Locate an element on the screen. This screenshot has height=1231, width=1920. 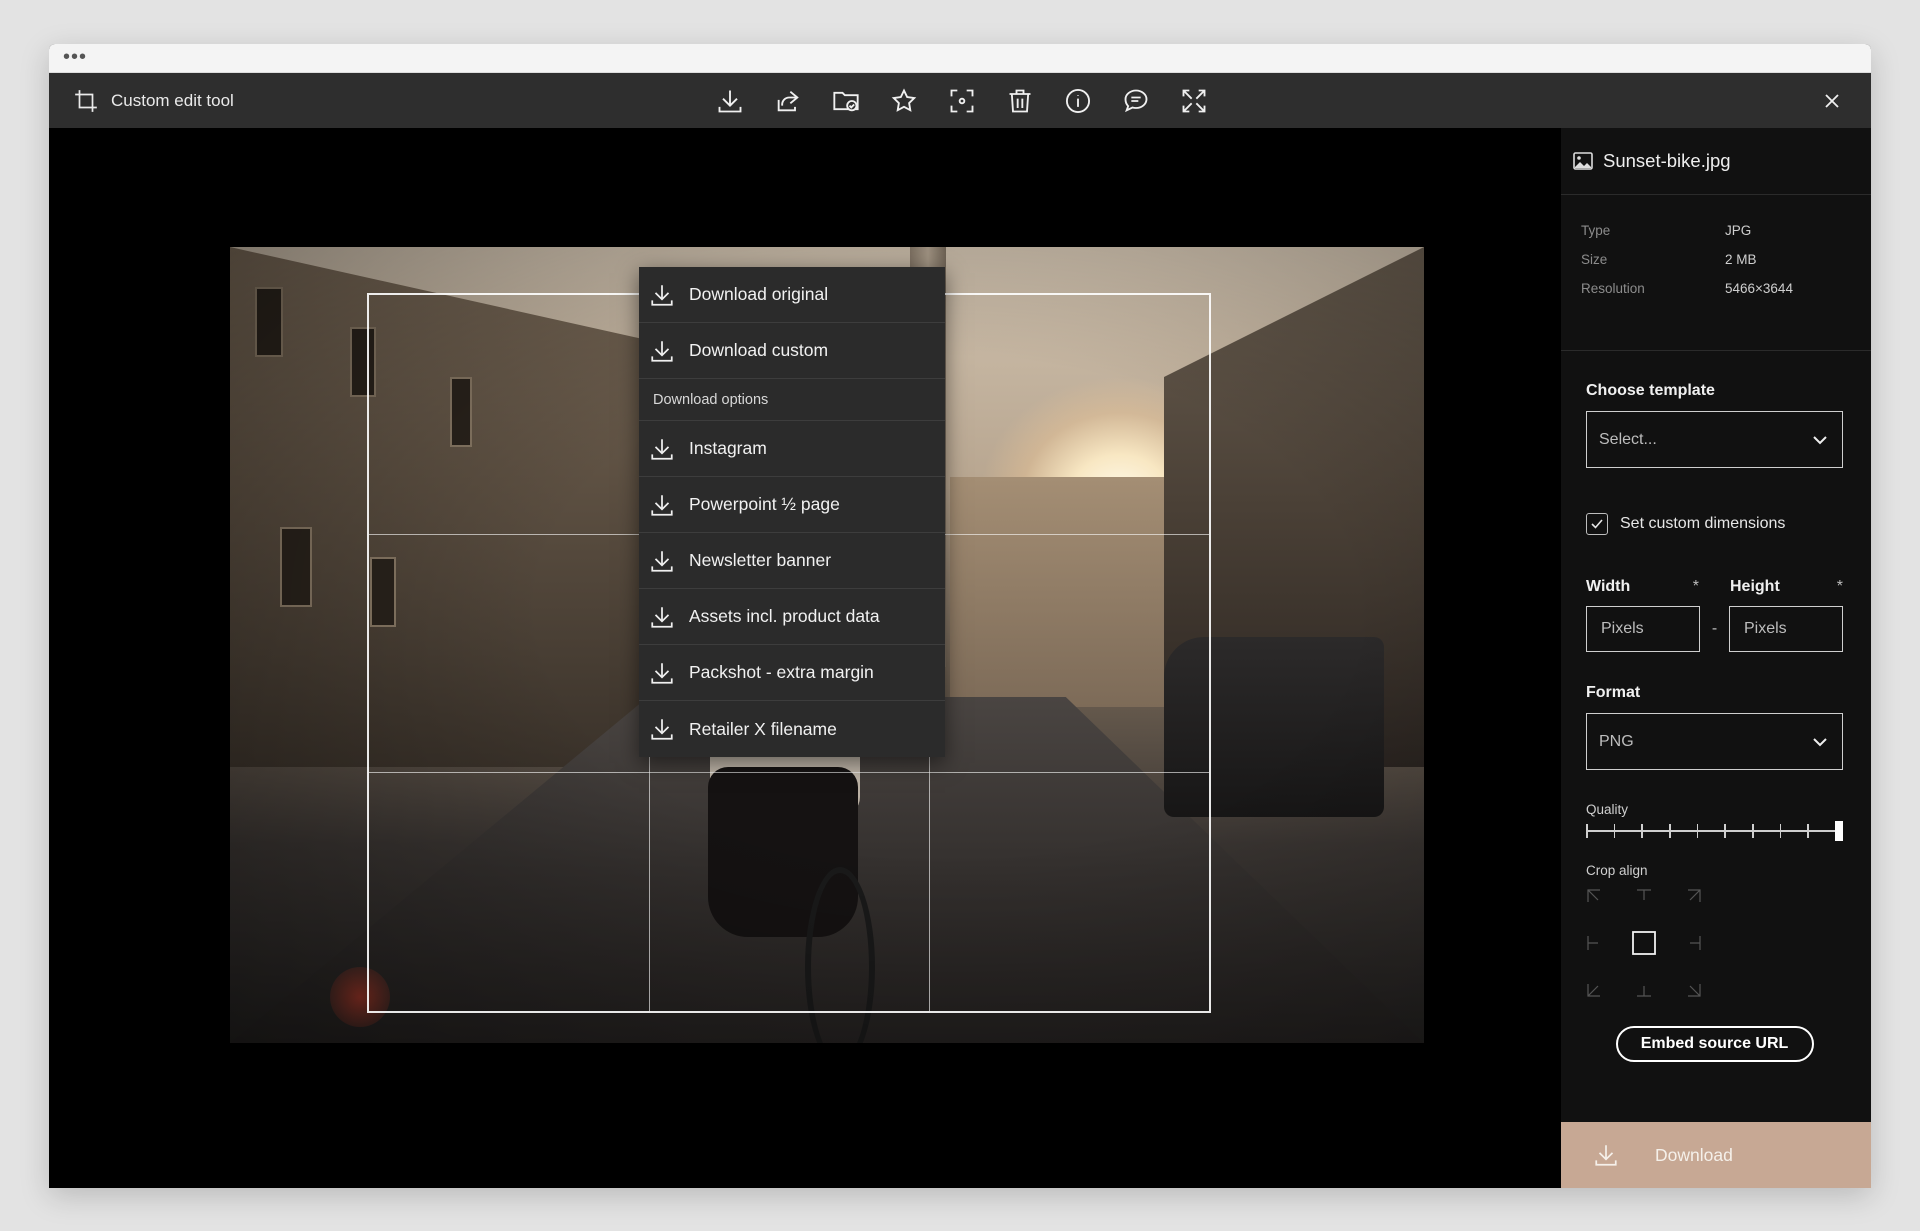
format-label: Format is located at coordinates (1613, 692).